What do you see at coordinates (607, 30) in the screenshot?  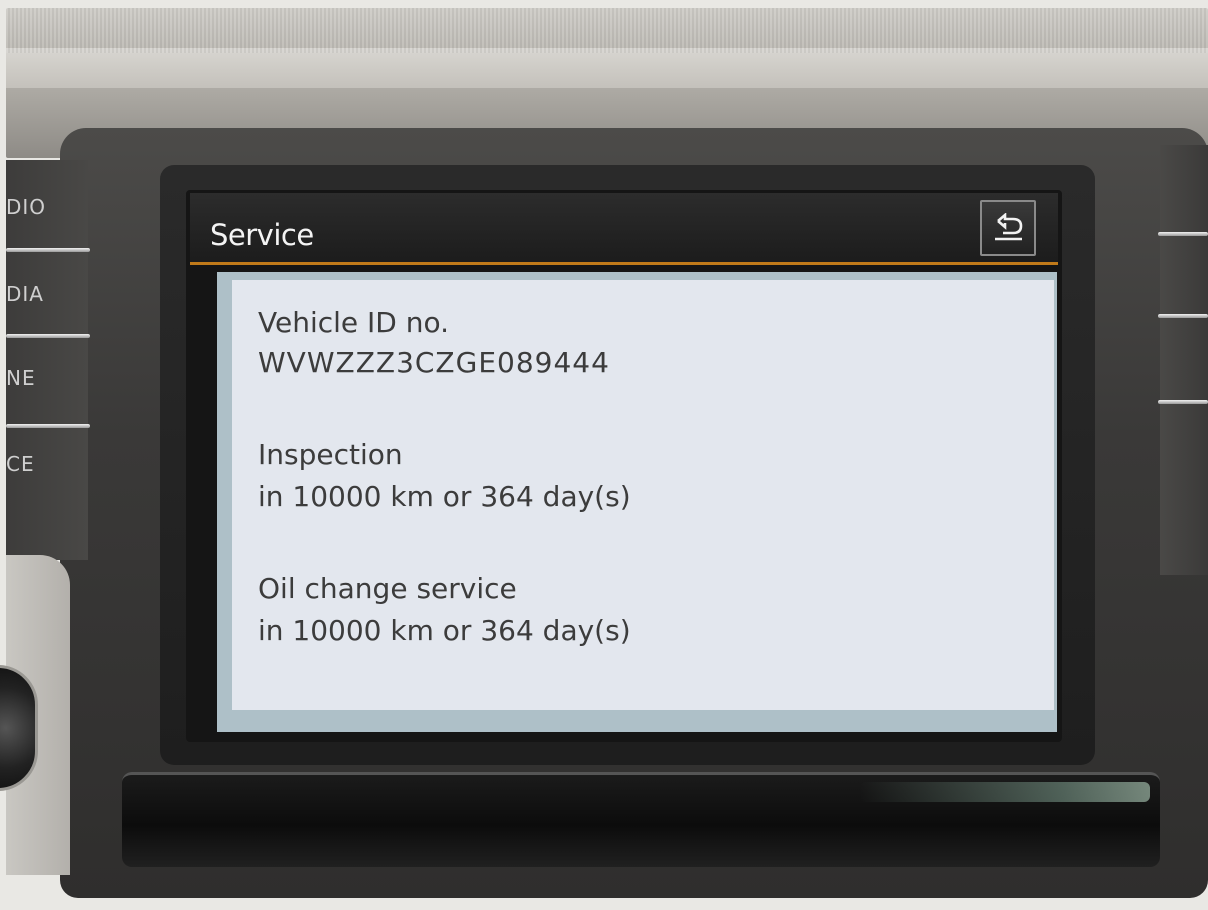 I see `dashboard-trim-texture` at bounding box center [607, 30].